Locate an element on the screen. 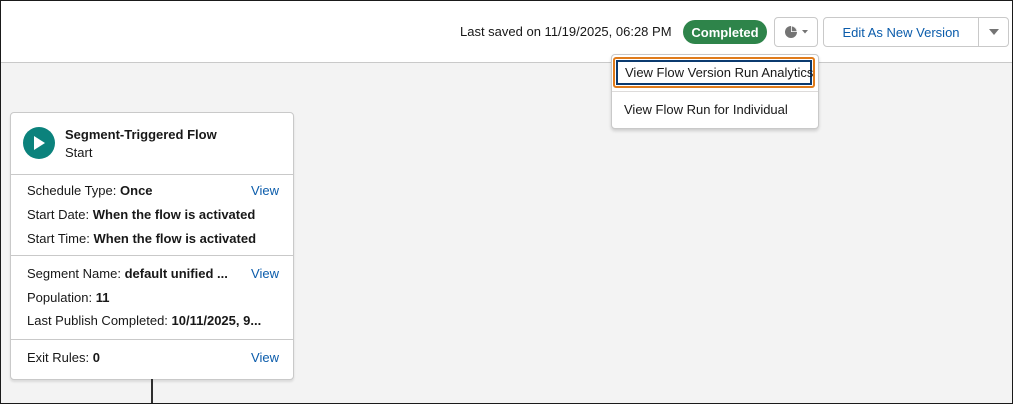  pie-chart-icon is located at coordinates (790, 32).